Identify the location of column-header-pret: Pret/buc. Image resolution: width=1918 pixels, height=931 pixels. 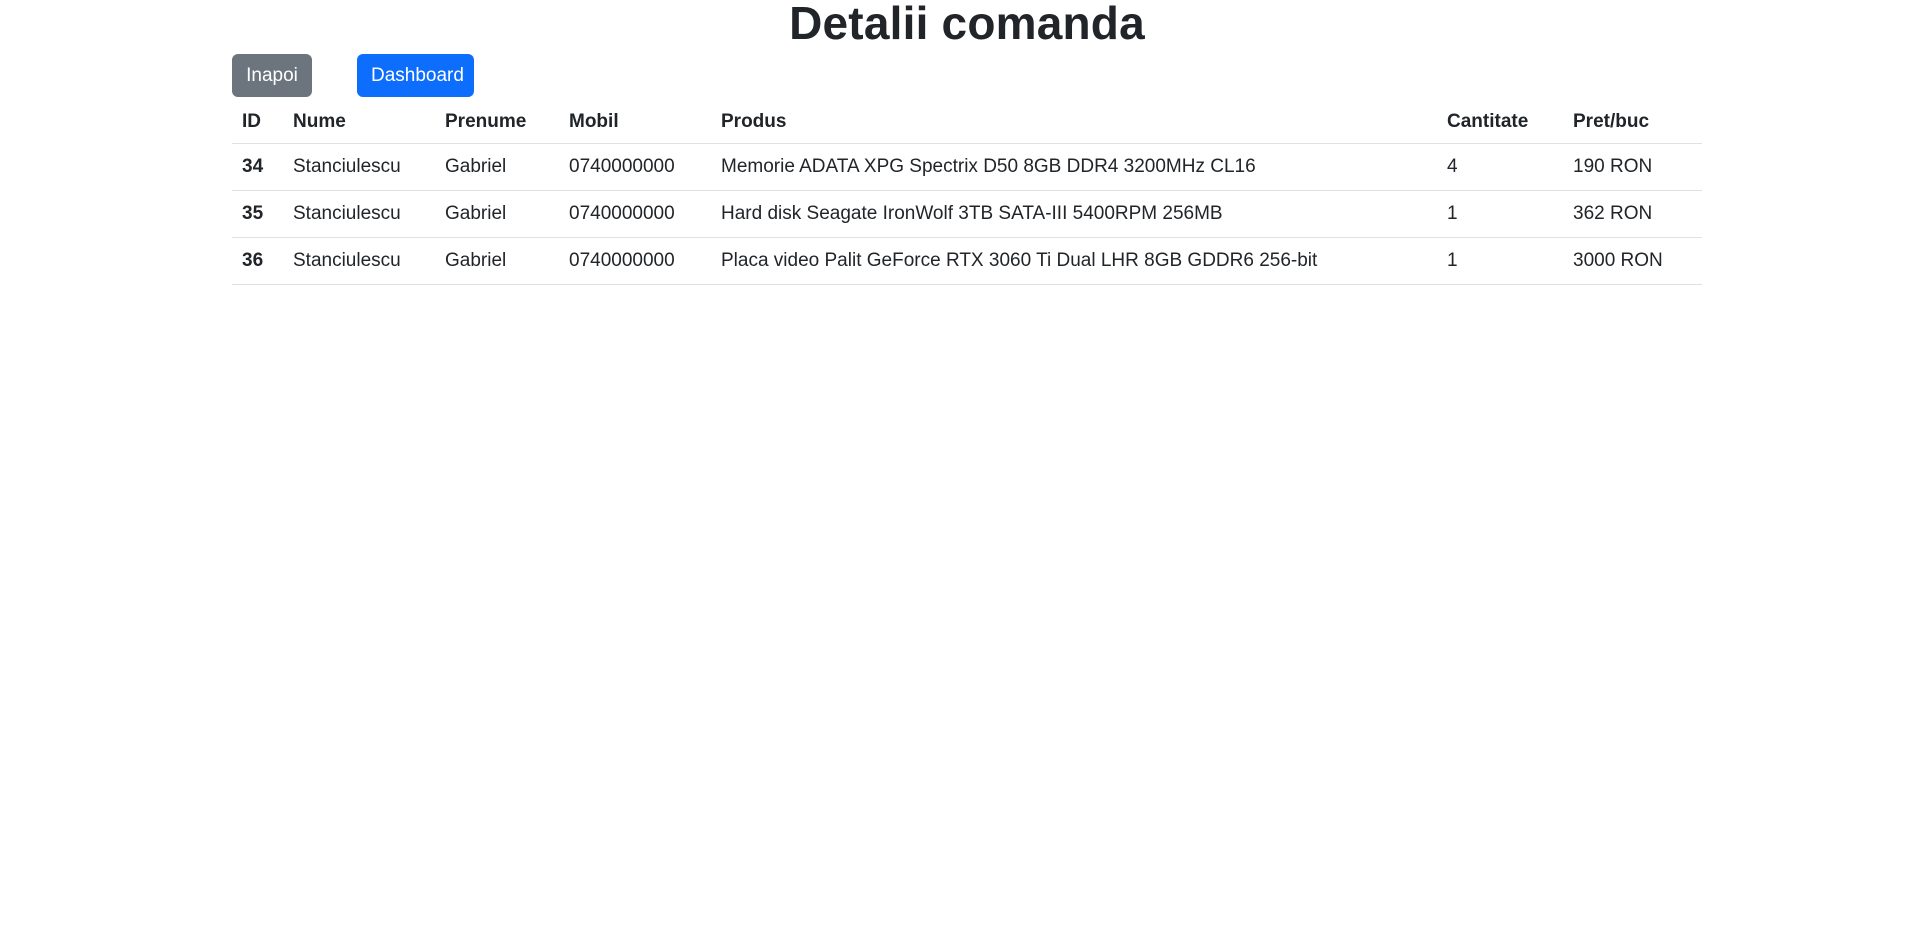
(1632, 122).